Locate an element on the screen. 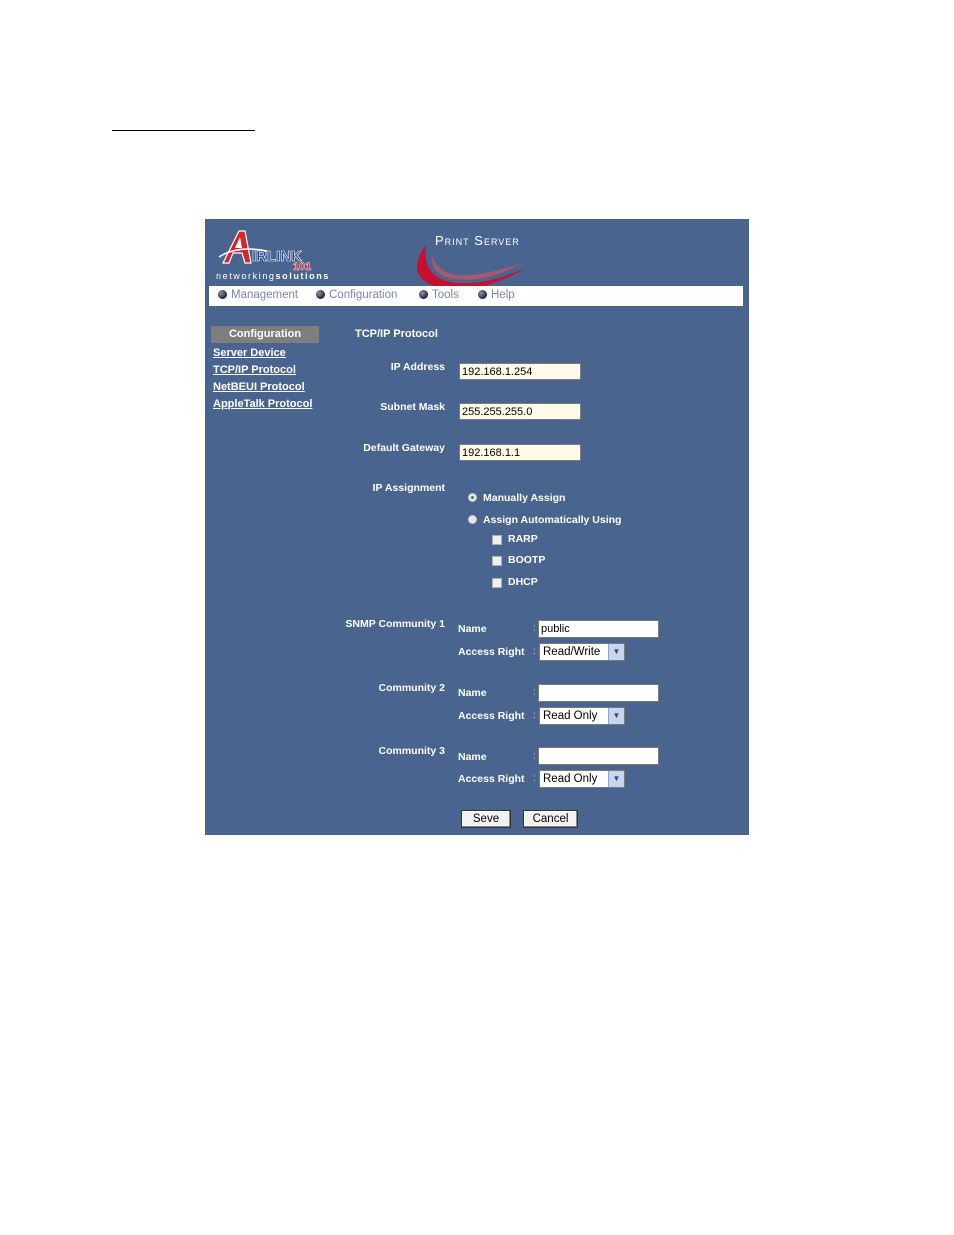 The width and height of the screenshot is (954, 1235). manual-assign-label: Manually Assign is located at coordinates (524, 498).